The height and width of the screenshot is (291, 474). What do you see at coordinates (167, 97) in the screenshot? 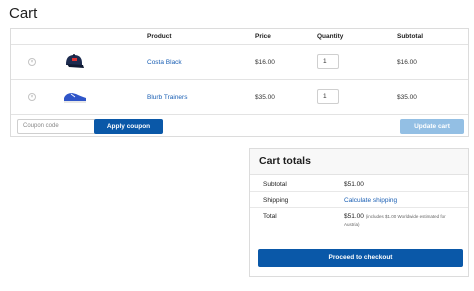
I see `product-link: Blurb Trainers` at bounding box center [167, 97].